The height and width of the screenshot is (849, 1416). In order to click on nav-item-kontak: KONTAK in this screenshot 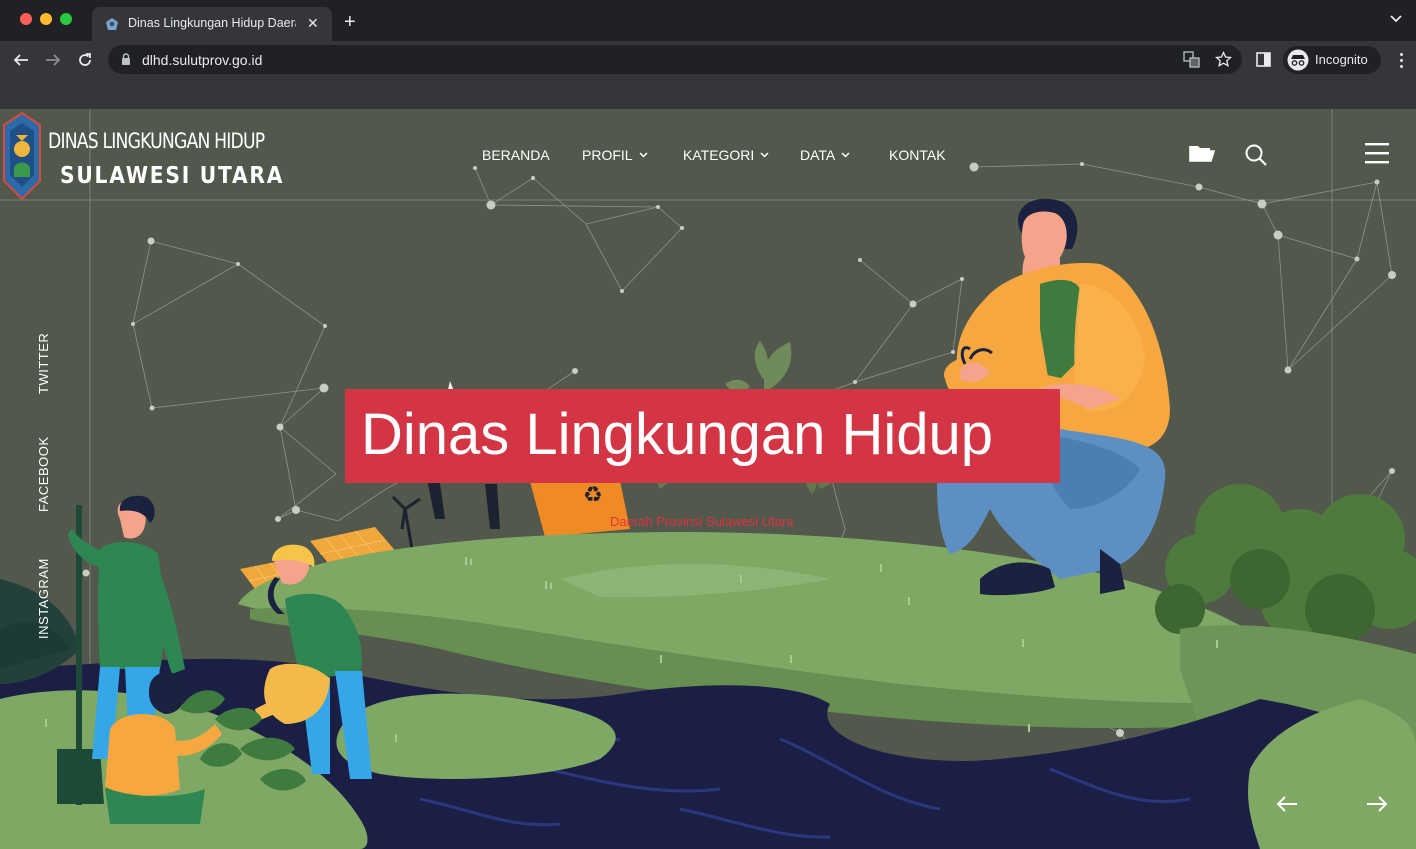, I will do `click(917, 155)`.